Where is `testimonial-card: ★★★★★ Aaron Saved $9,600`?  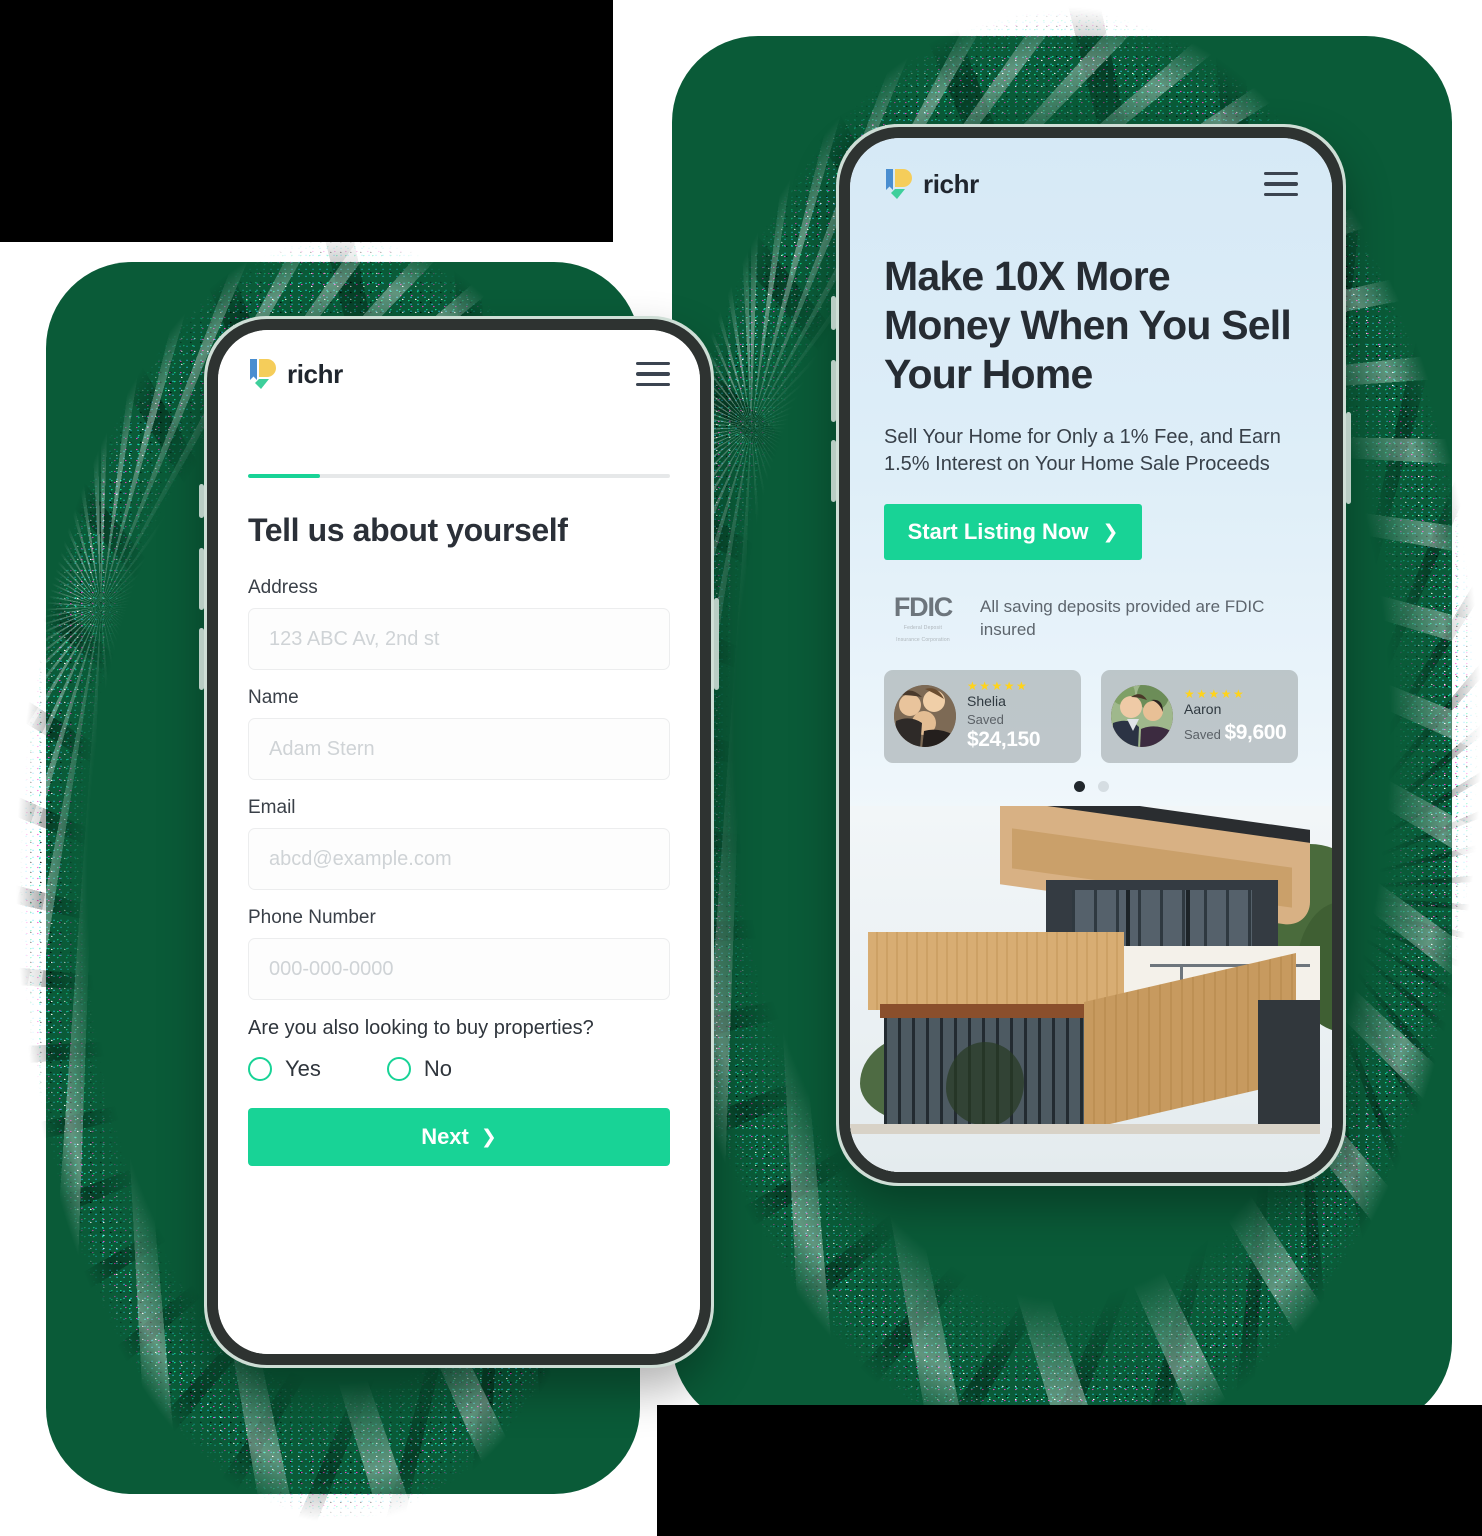
testimonial-card: ★★★★★ Aaron Saved $9,600 is located at coordinates (1199, 716).